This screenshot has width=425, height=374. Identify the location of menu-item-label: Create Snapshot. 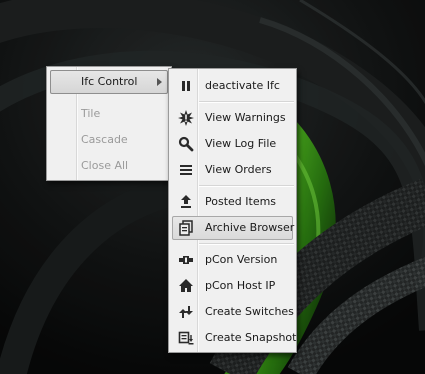
(251, 337).